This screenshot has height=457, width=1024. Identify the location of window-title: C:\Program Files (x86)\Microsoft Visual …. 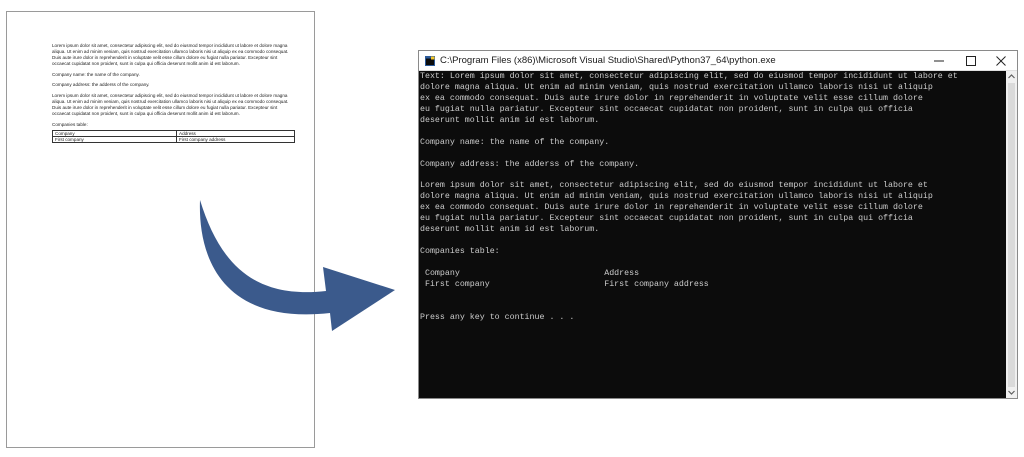
(608, 60).